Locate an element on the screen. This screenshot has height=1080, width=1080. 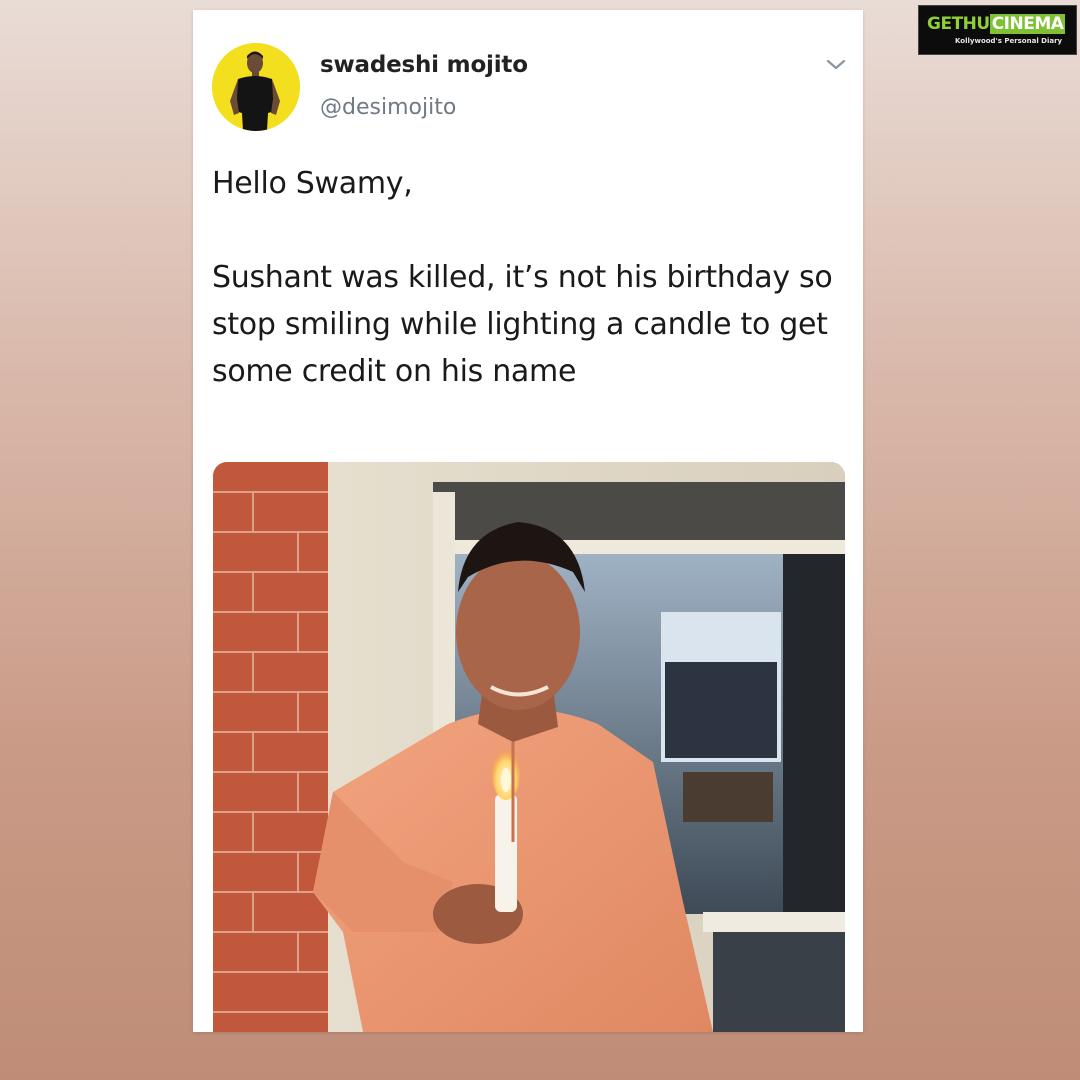
avatar-person-image is located at coordinates (256, 87).